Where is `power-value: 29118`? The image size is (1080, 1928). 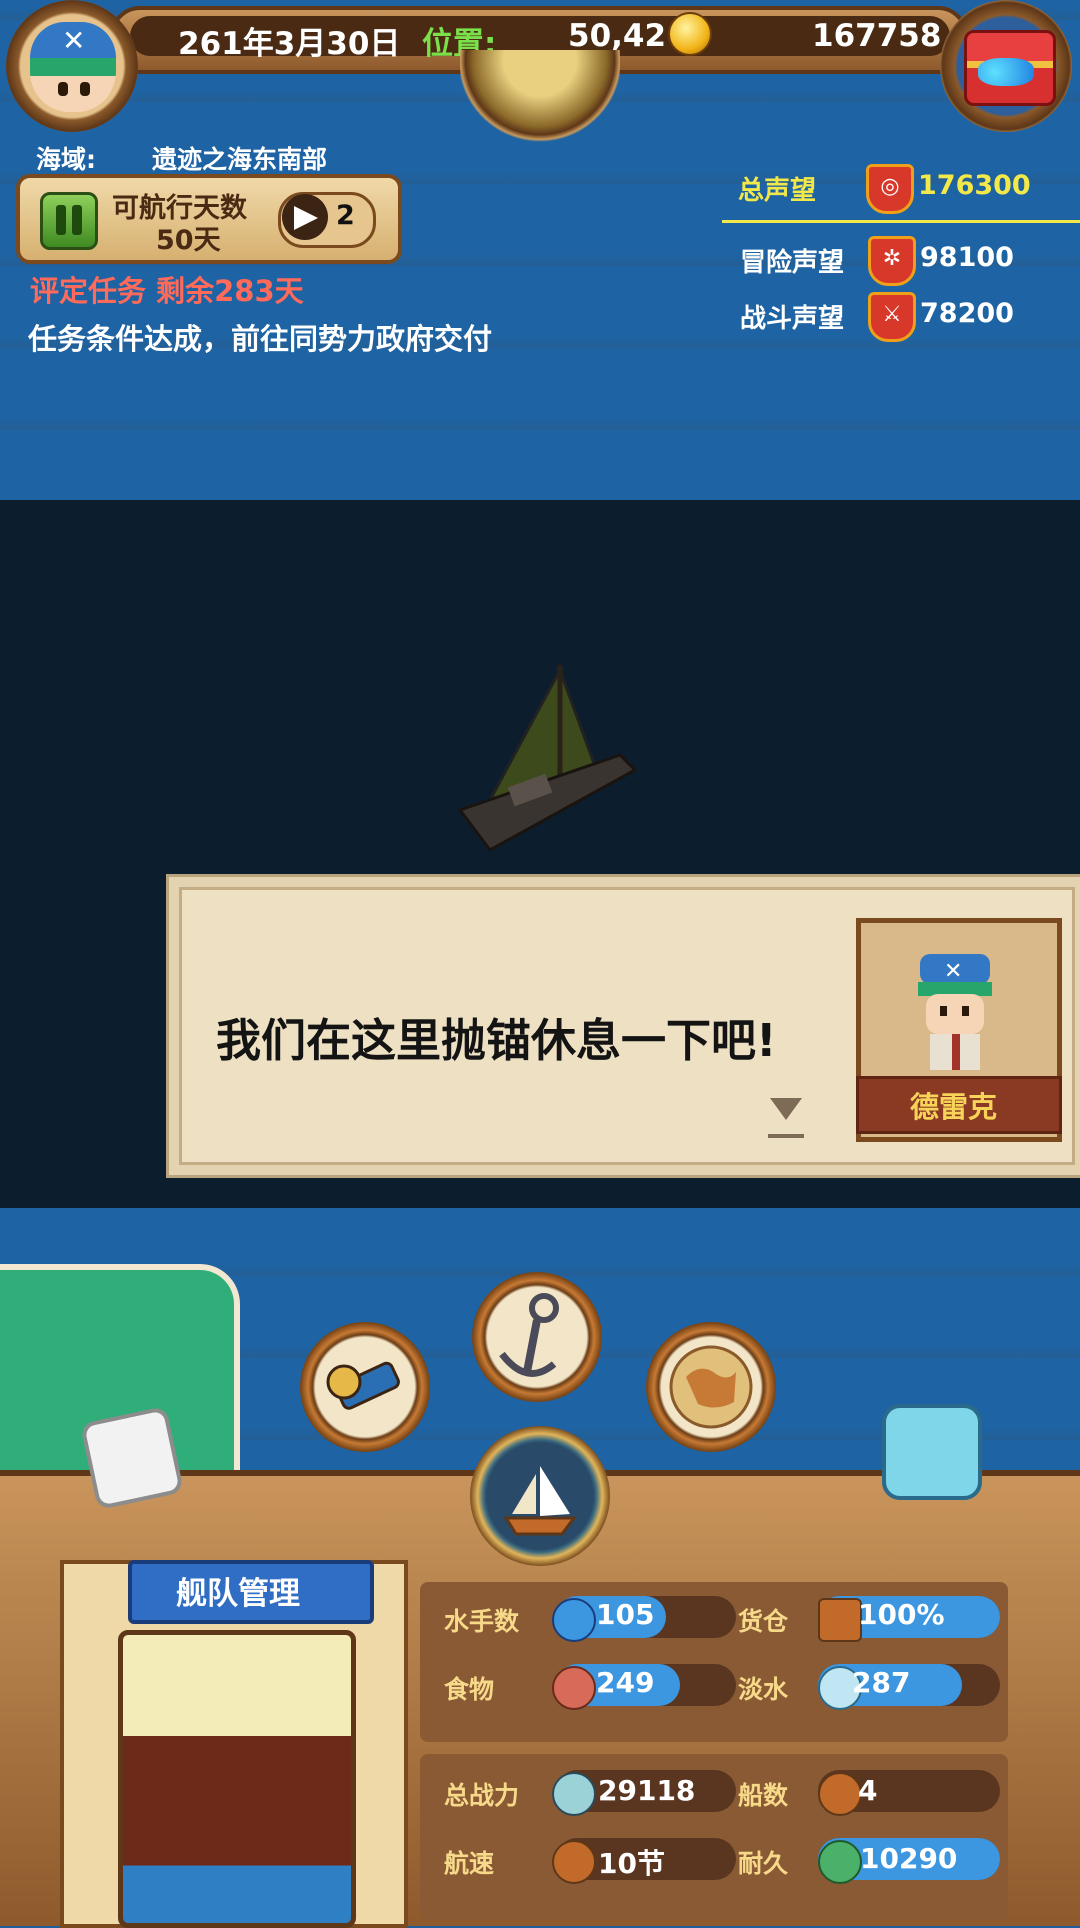 power-value: 29118 is located at coordinates (647, 1790).